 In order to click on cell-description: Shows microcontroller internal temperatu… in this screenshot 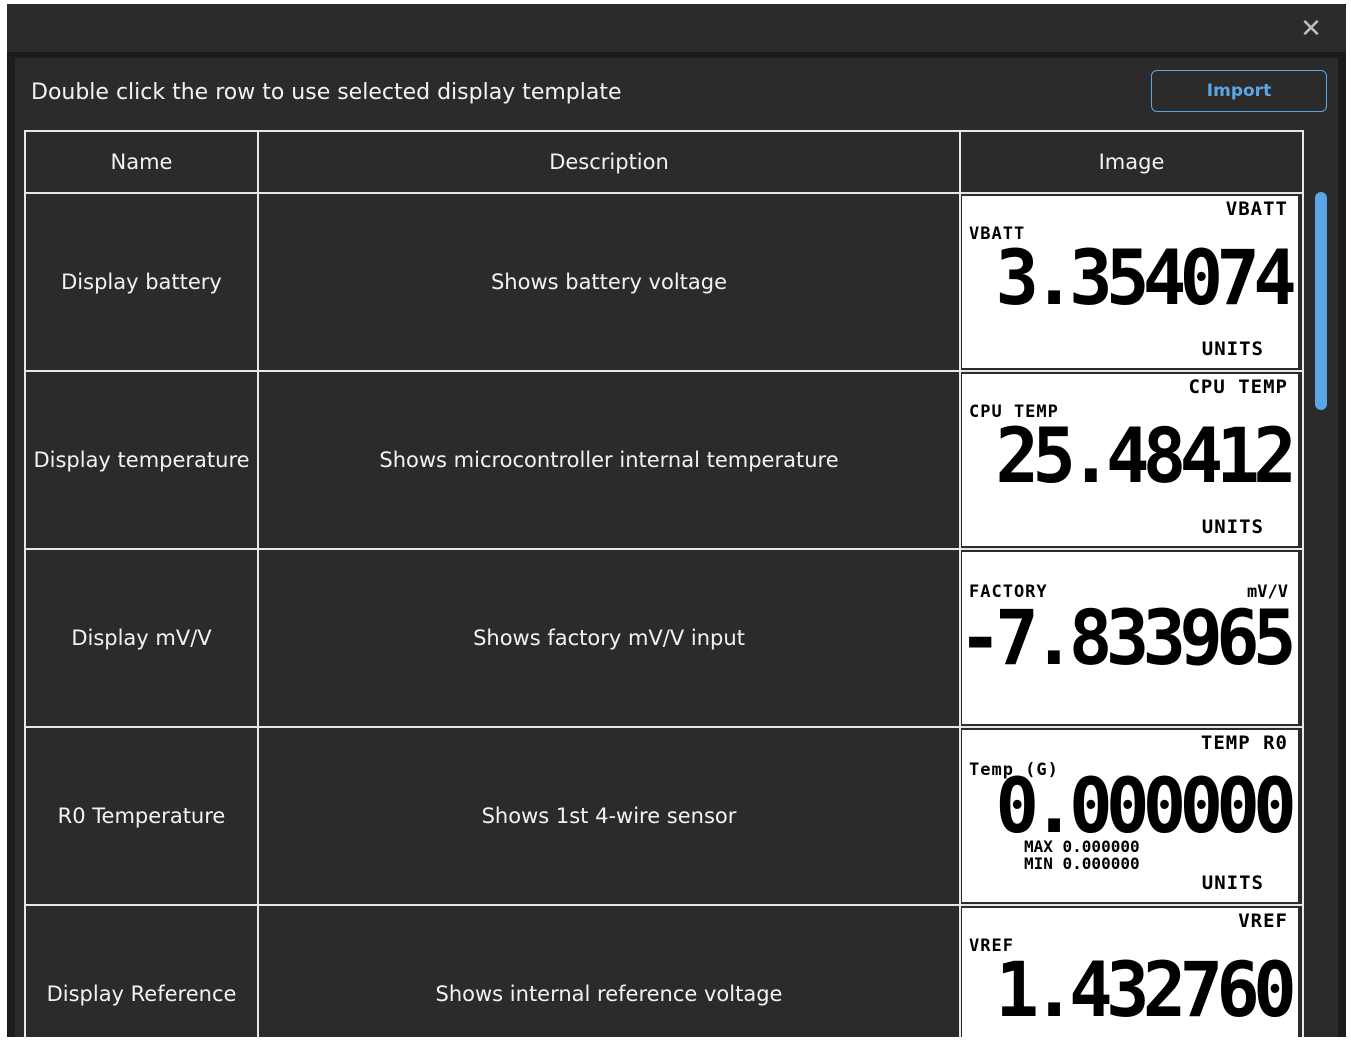, I will do `click(609, 460)`.